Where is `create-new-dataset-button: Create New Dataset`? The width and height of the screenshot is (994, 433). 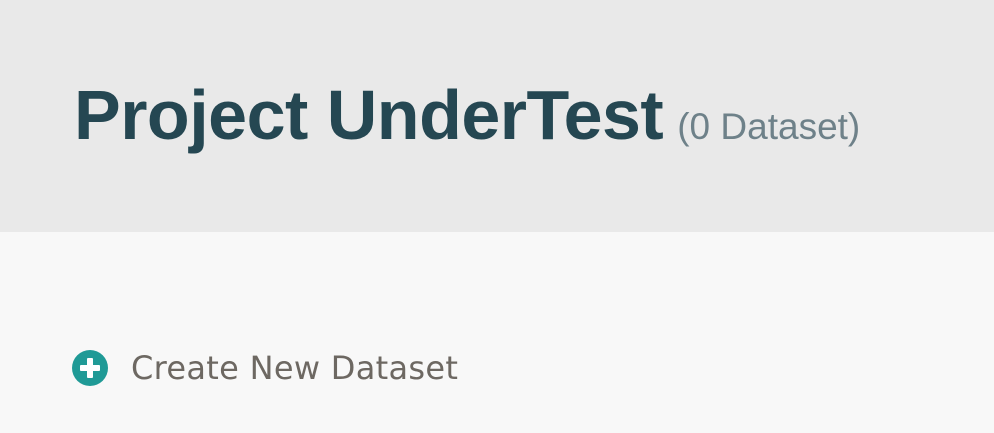
create-new-dataset-button: Create New Dataset is located at coordinates (265, 368).